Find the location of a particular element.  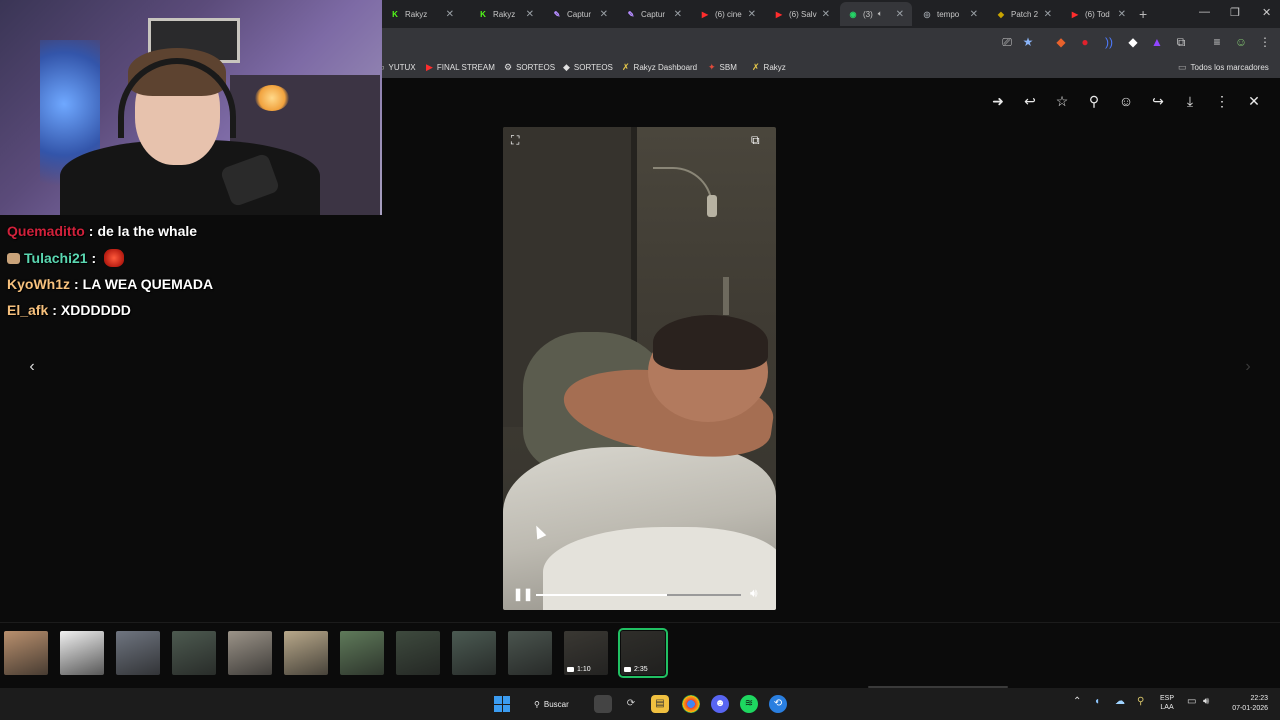

extension-twitch-icon: ▲ is located at coordinates (1157, 42).